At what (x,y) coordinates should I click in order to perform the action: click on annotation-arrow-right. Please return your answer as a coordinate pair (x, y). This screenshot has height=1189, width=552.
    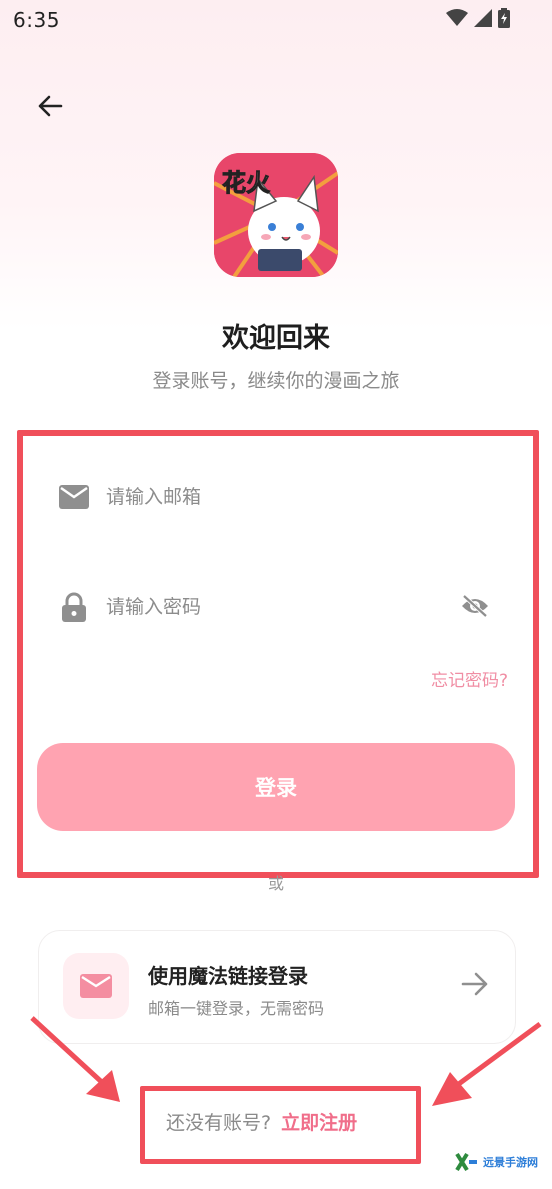
    Looking at the image, I should click on (487, 1063).